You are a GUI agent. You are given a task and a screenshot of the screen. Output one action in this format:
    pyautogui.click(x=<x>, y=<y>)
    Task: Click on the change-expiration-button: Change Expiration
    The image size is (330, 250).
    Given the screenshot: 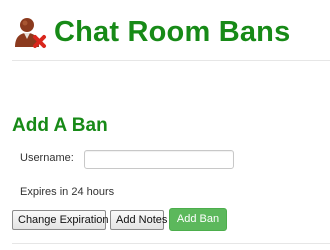 What is the action you would take?
    pyautogui.click(x=60, y=220)
    